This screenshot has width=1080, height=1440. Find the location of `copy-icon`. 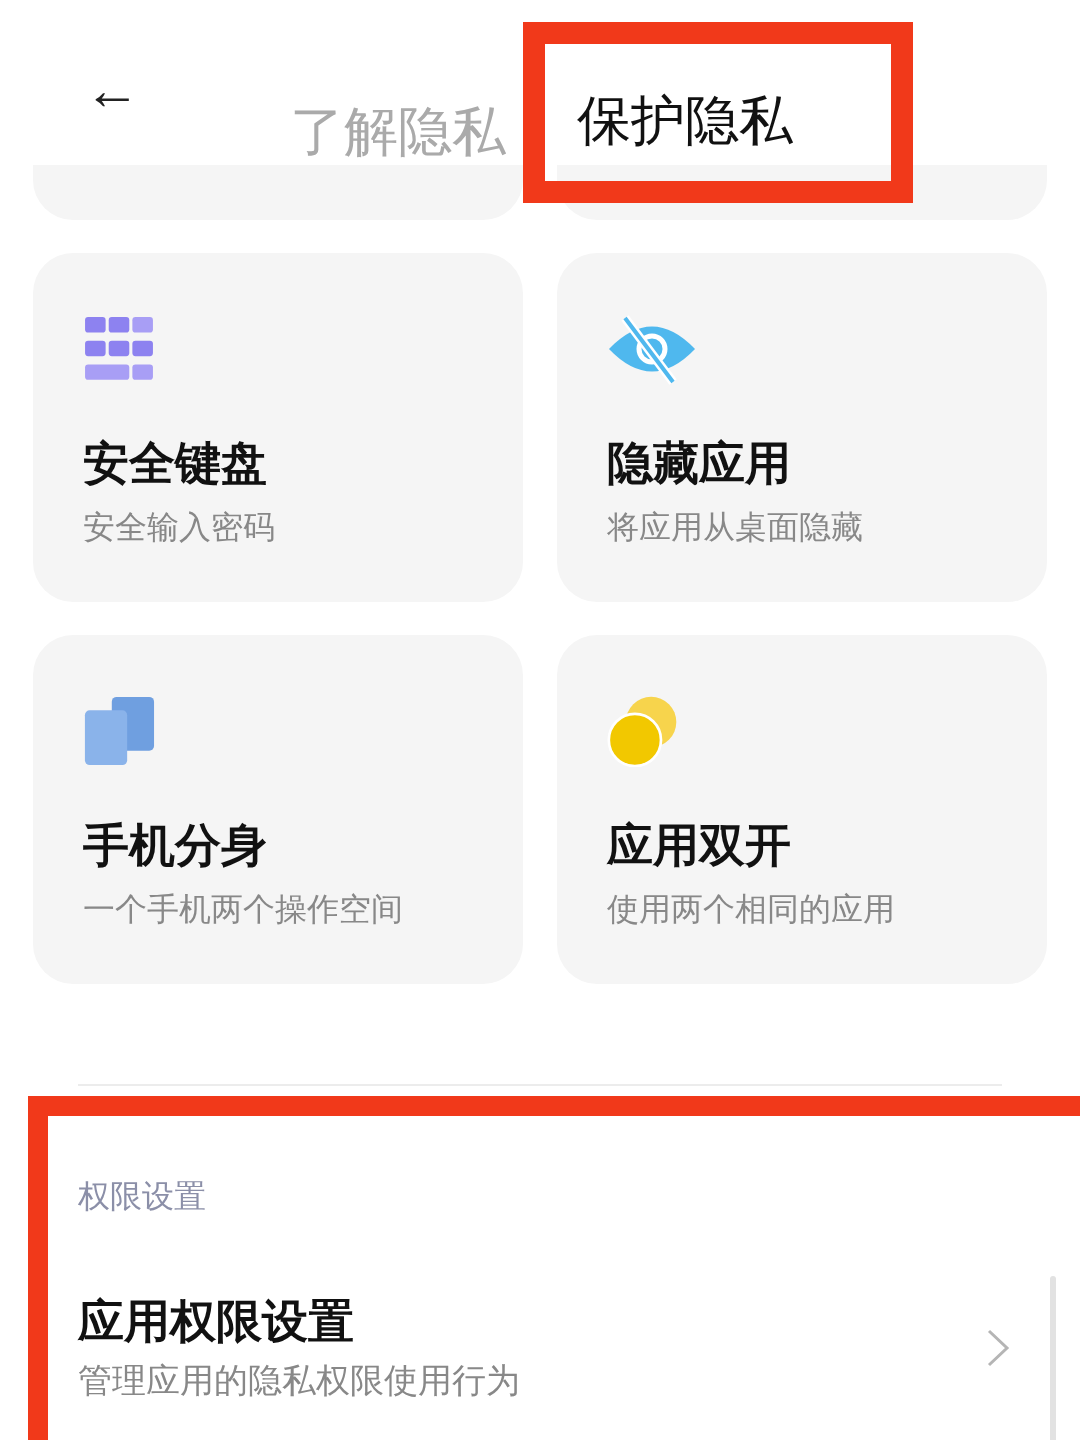

copy-icon is located at coordinates (119, 731).